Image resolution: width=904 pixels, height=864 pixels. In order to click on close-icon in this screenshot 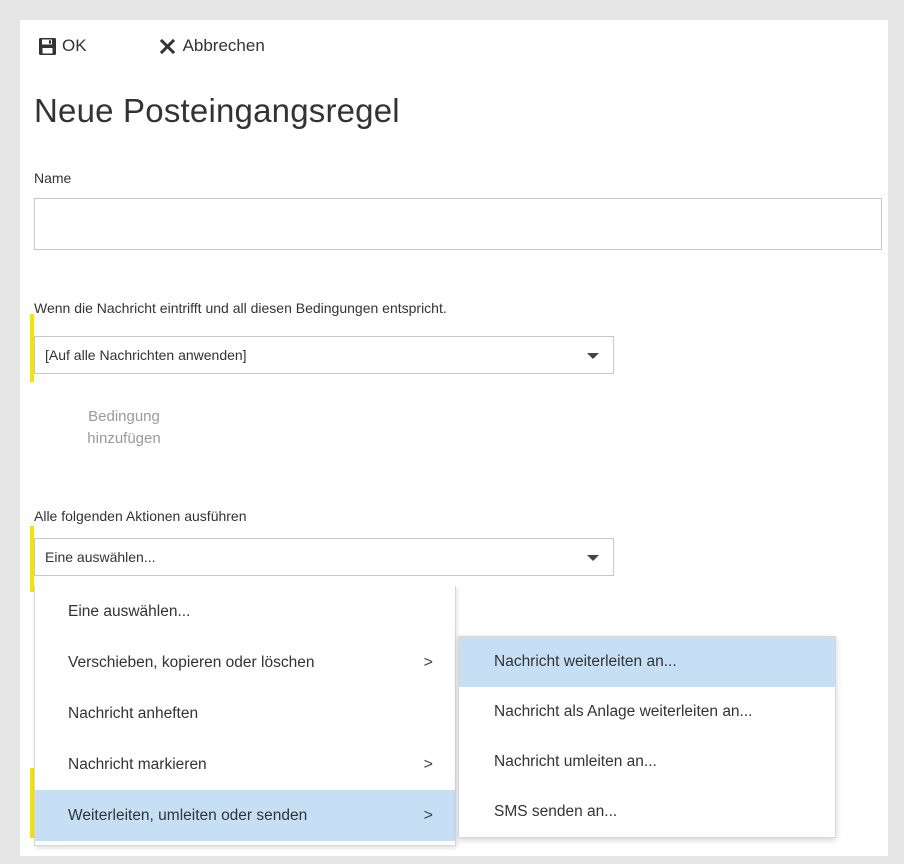, I will do `click(168, 46)`.